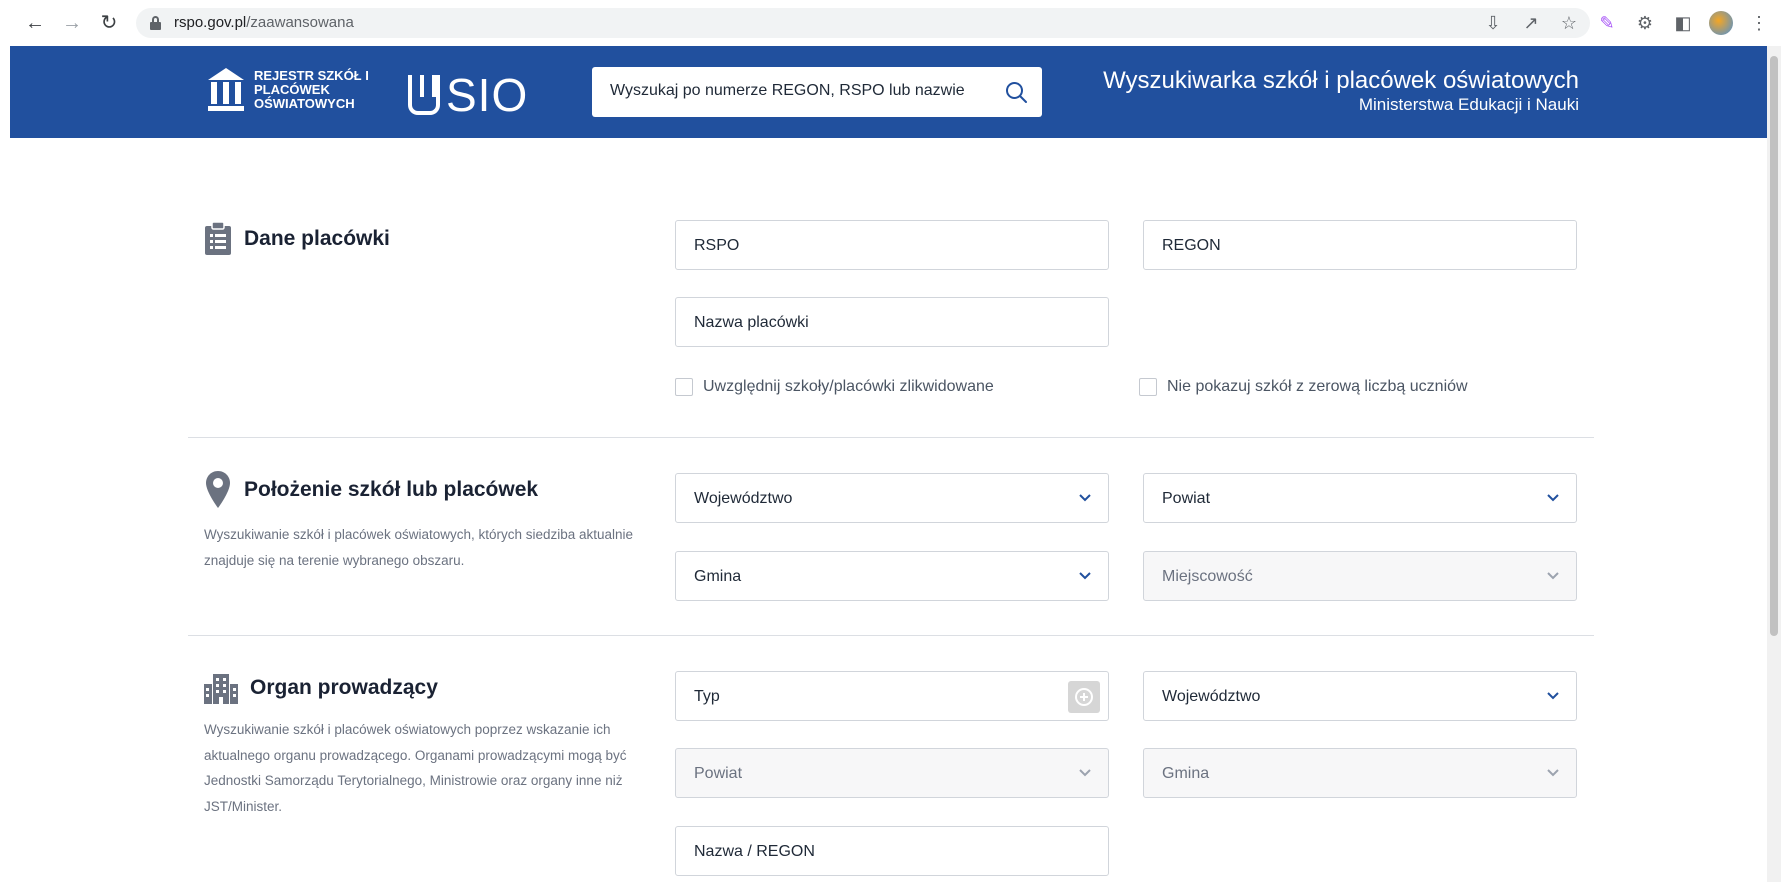  What do you see at coordinates (1759, 23) in the screenshot?
I see `menu-icon: ⋮` at bounding box center [1759, 23].